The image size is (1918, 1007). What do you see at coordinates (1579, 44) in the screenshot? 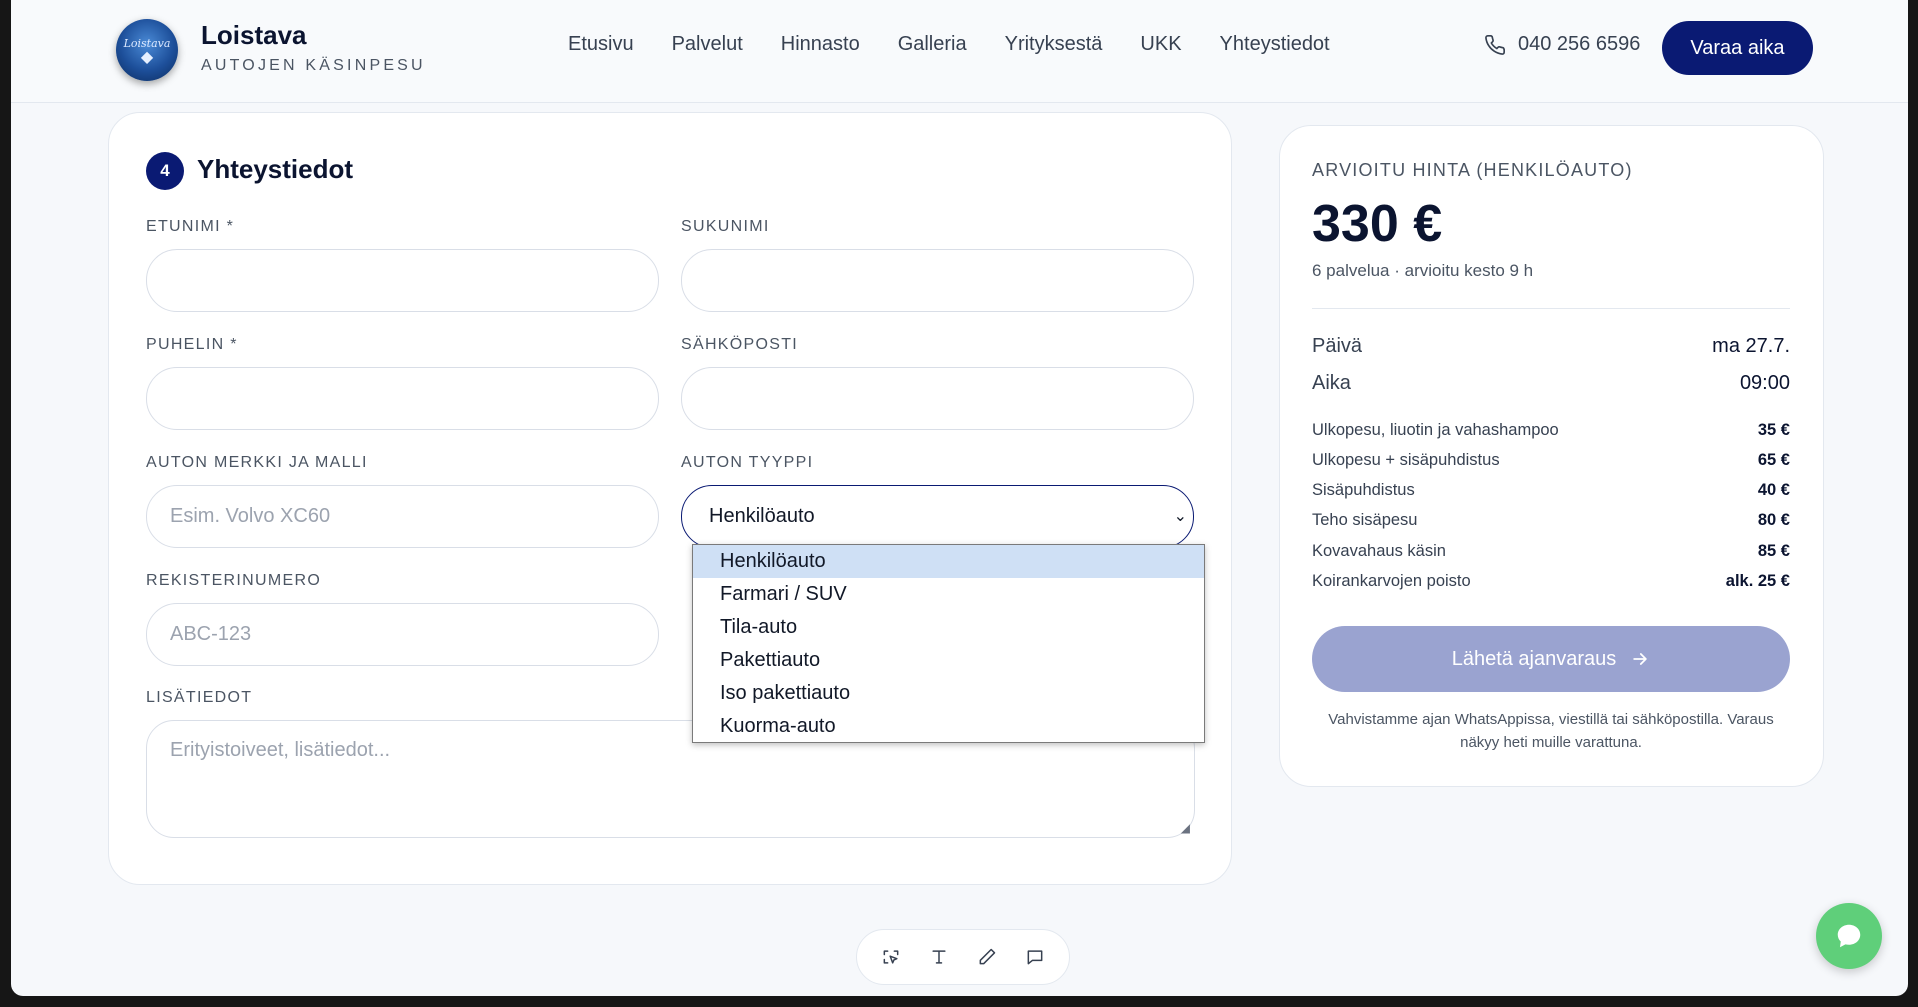
I see `phone-number: 040 256 6596` at bounding box center [1579, 44].